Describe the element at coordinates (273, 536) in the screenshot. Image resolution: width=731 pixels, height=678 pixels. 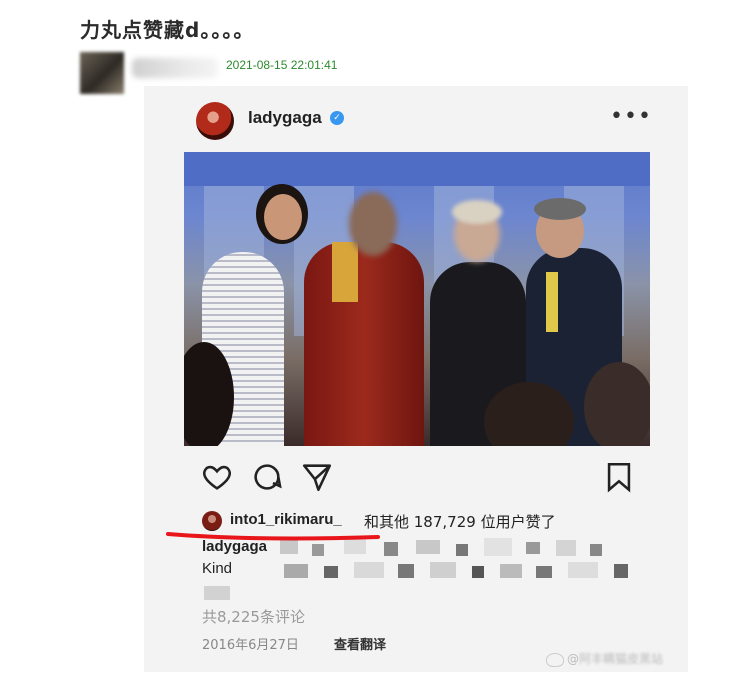
I see `highlight-underline` at that location.